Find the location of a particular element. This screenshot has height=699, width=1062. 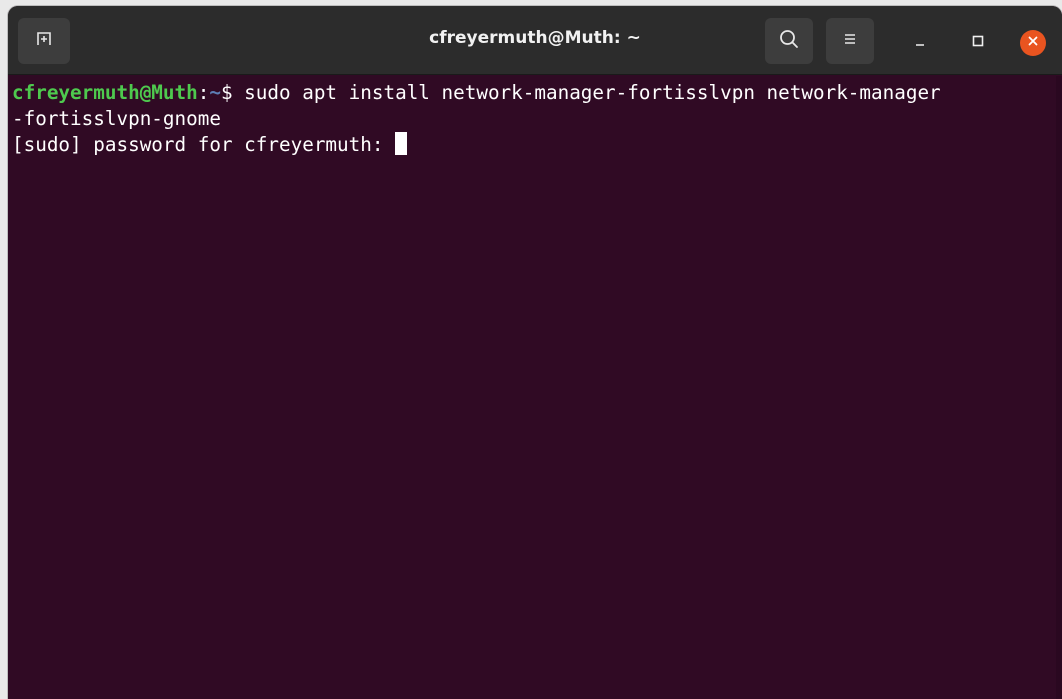

search-button is located at coordinates (789, 41).